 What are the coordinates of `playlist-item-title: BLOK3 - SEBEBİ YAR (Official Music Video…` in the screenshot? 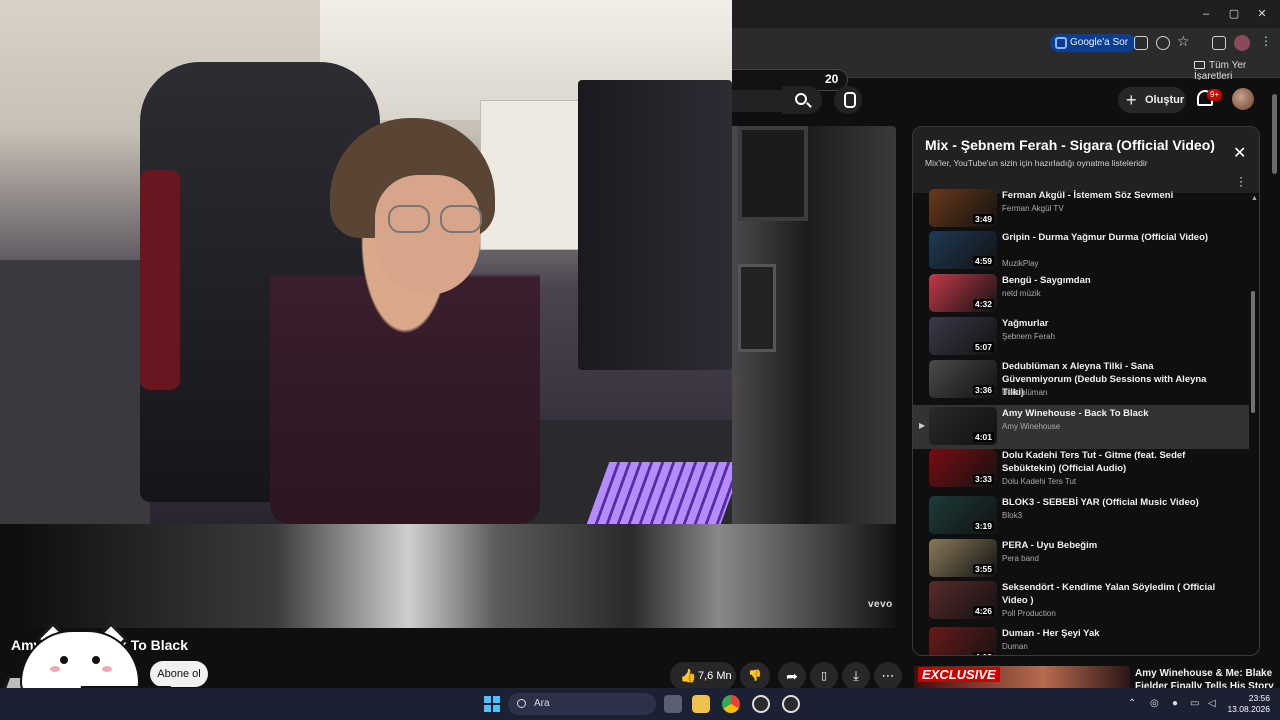 It's located at (1112, 502).